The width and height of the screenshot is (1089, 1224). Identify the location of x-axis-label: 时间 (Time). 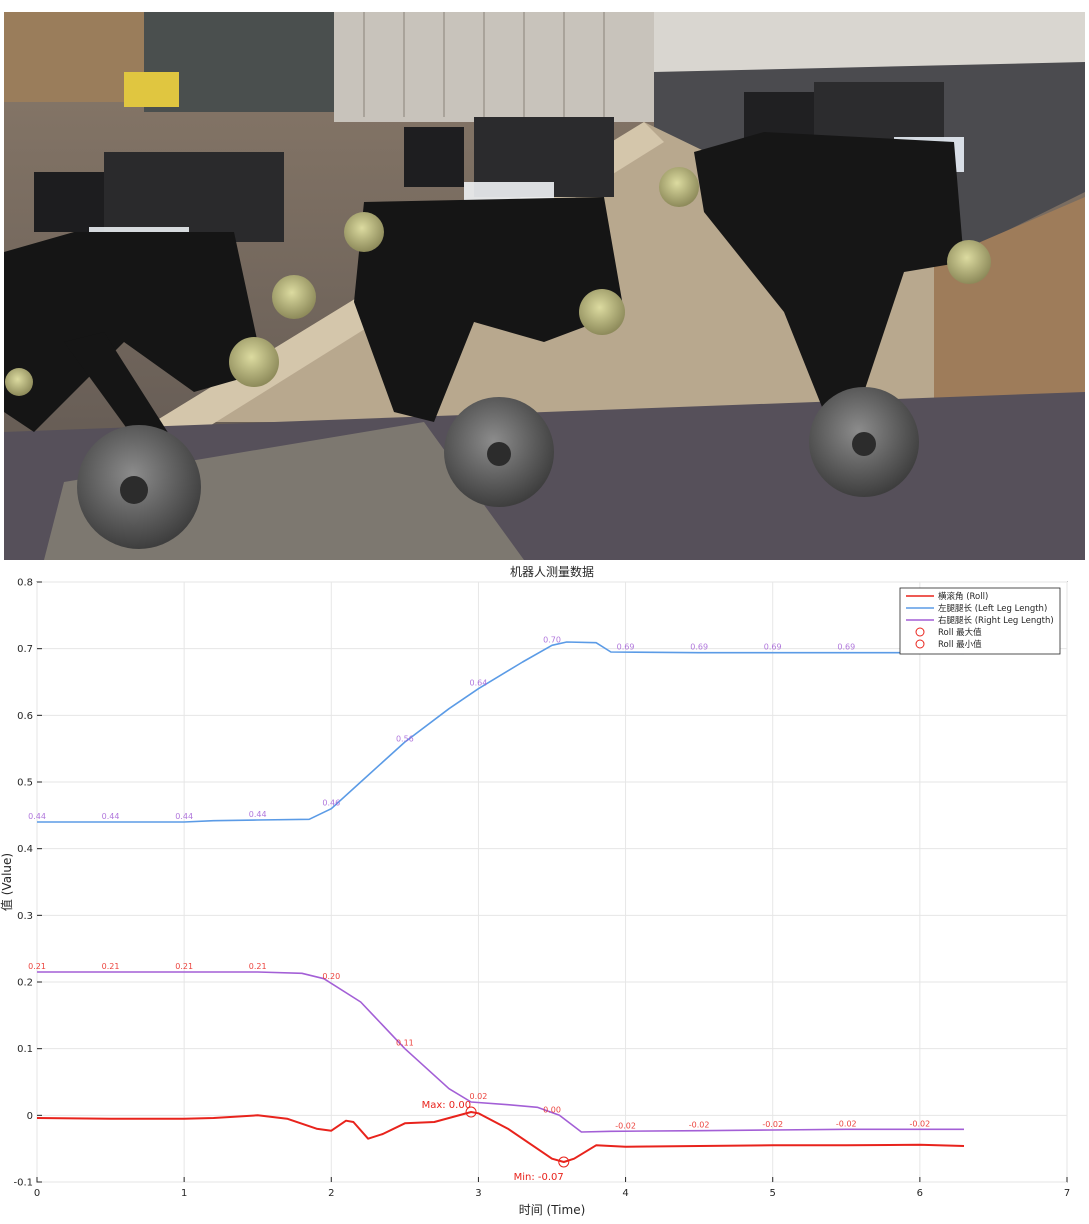
(552, 1210).